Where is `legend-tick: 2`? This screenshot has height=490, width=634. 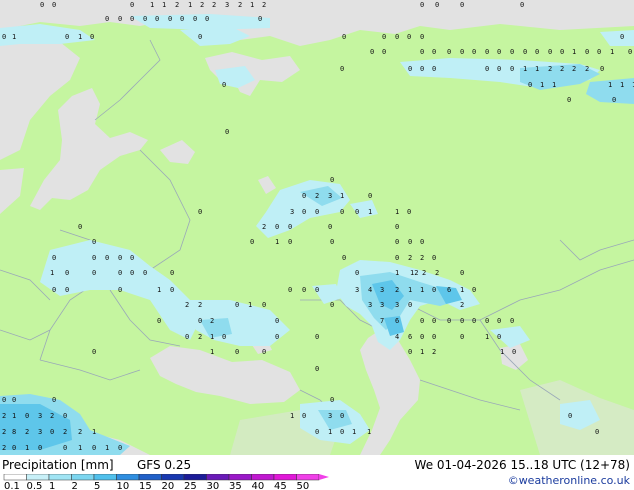 legend-tick: 2 is located at coordinates (75, 485).